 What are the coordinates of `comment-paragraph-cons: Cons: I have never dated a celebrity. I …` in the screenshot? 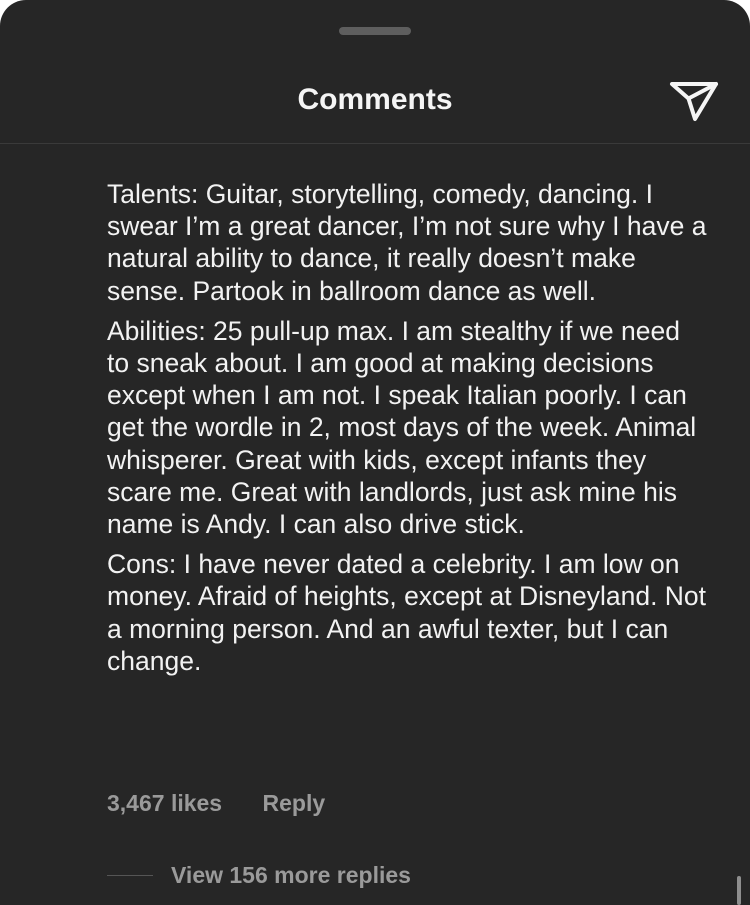 It's located at (407, 612).